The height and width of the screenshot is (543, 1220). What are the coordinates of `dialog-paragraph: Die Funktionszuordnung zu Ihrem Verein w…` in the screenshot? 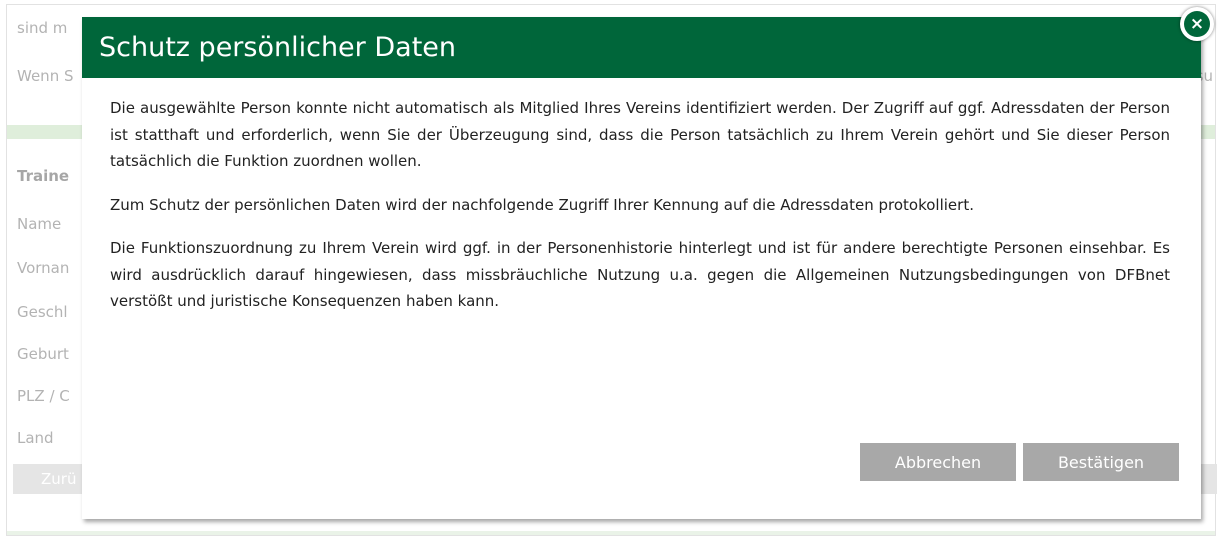 It's located at (640, 274).